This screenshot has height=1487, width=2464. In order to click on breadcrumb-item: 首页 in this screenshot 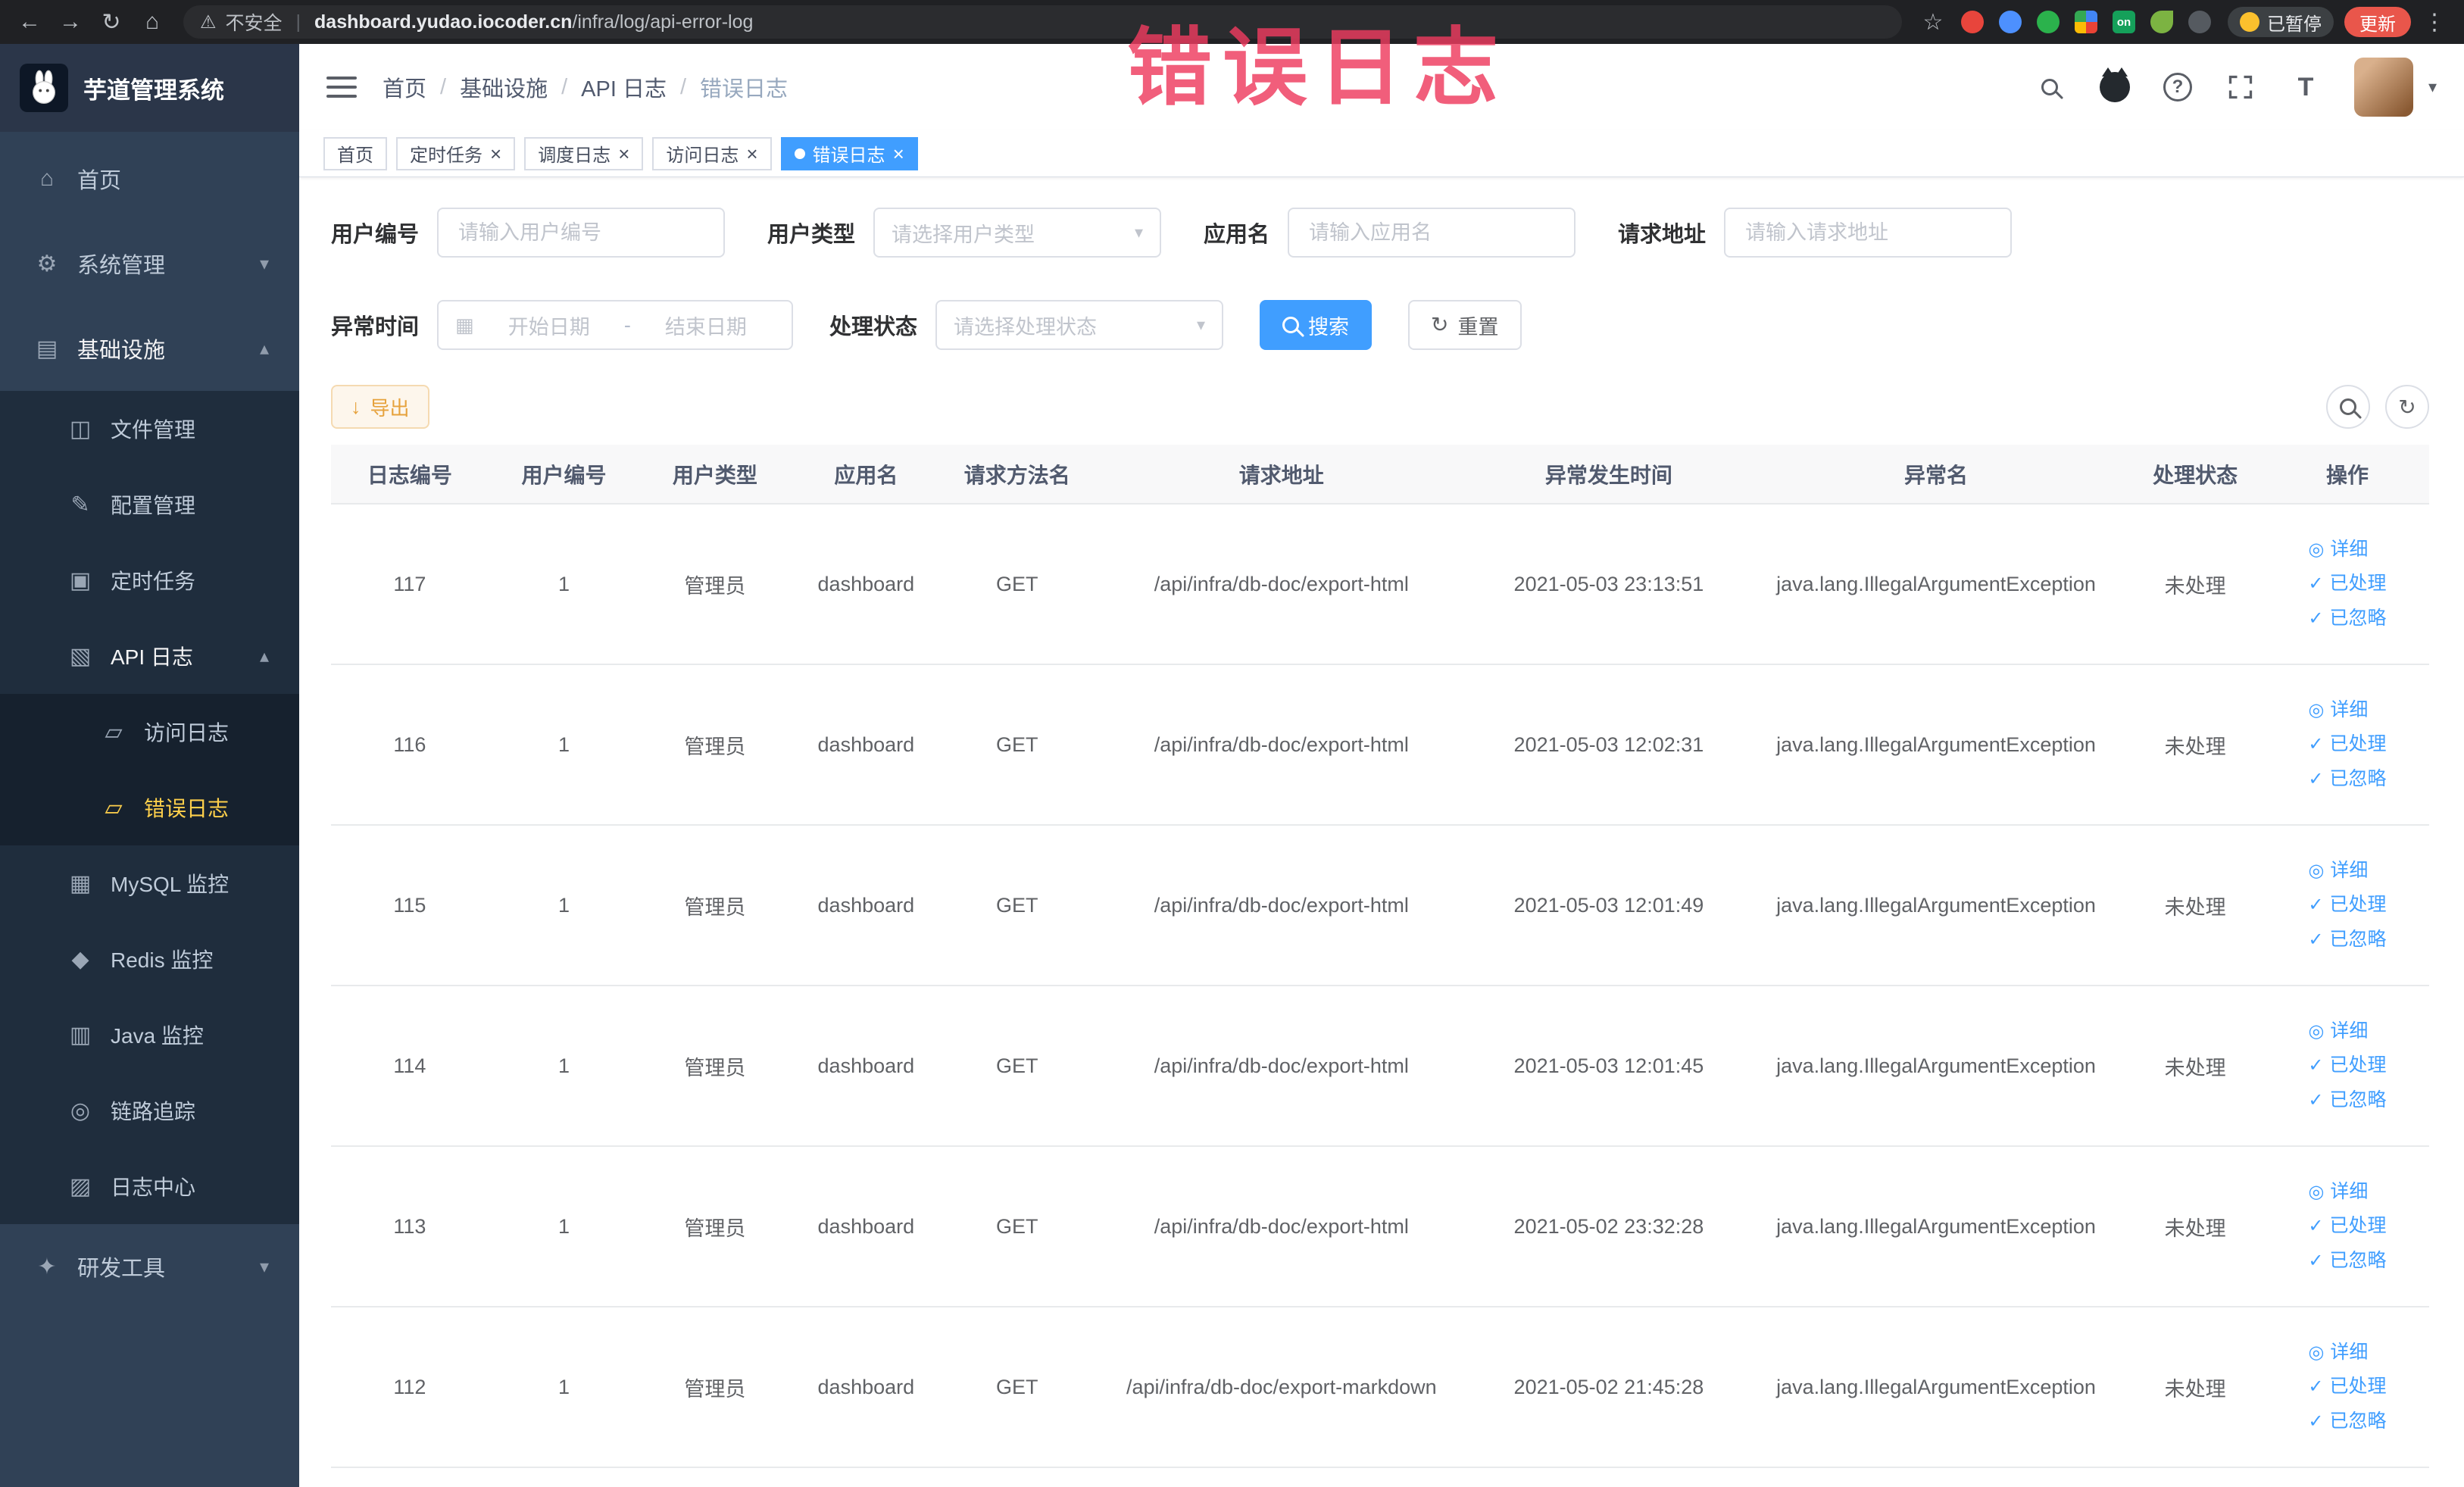, I will do `click(404, 87)`.